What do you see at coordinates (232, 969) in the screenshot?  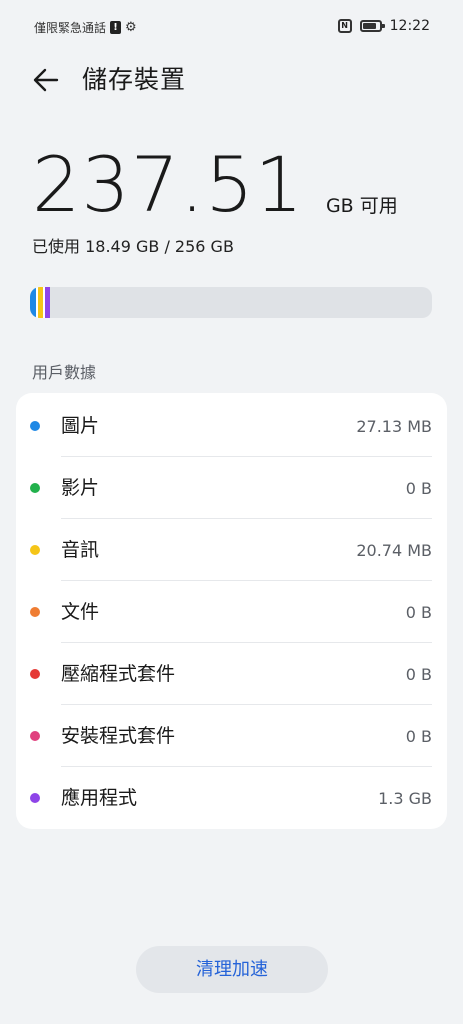 I see `clean-up-button: 清理加速` at bounding box center [232, 969].